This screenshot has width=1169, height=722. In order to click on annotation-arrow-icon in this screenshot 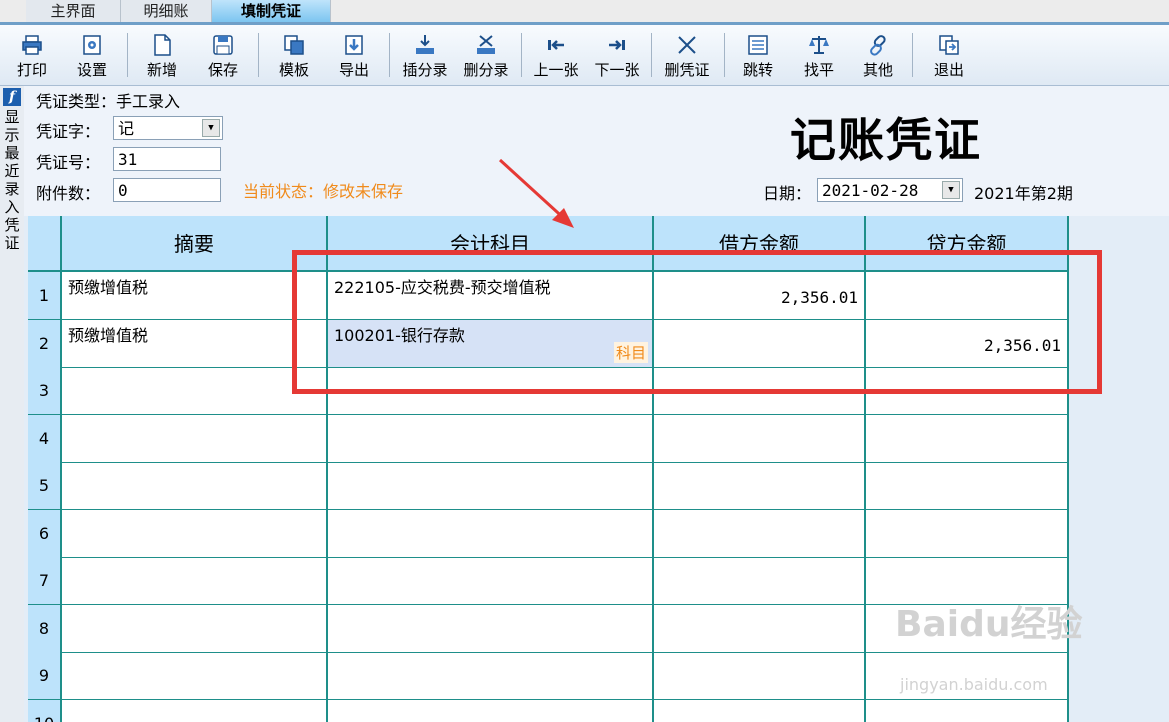, I will do `click(536, 193)`.